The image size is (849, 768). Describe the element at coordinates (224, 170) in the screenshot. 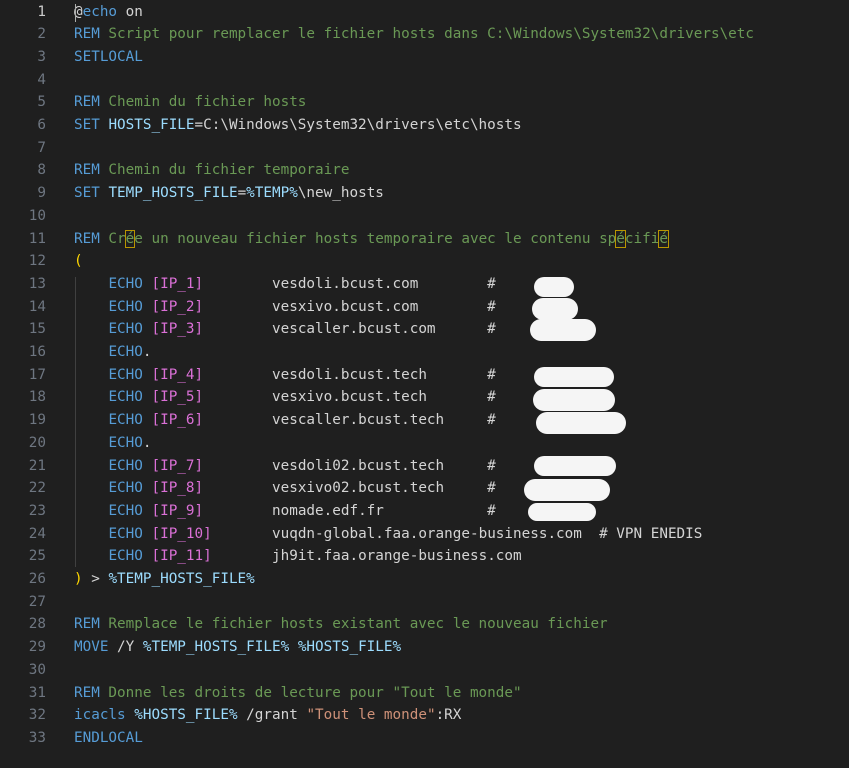

I see `code-token: Chemin du fichier temporaire` at that location.